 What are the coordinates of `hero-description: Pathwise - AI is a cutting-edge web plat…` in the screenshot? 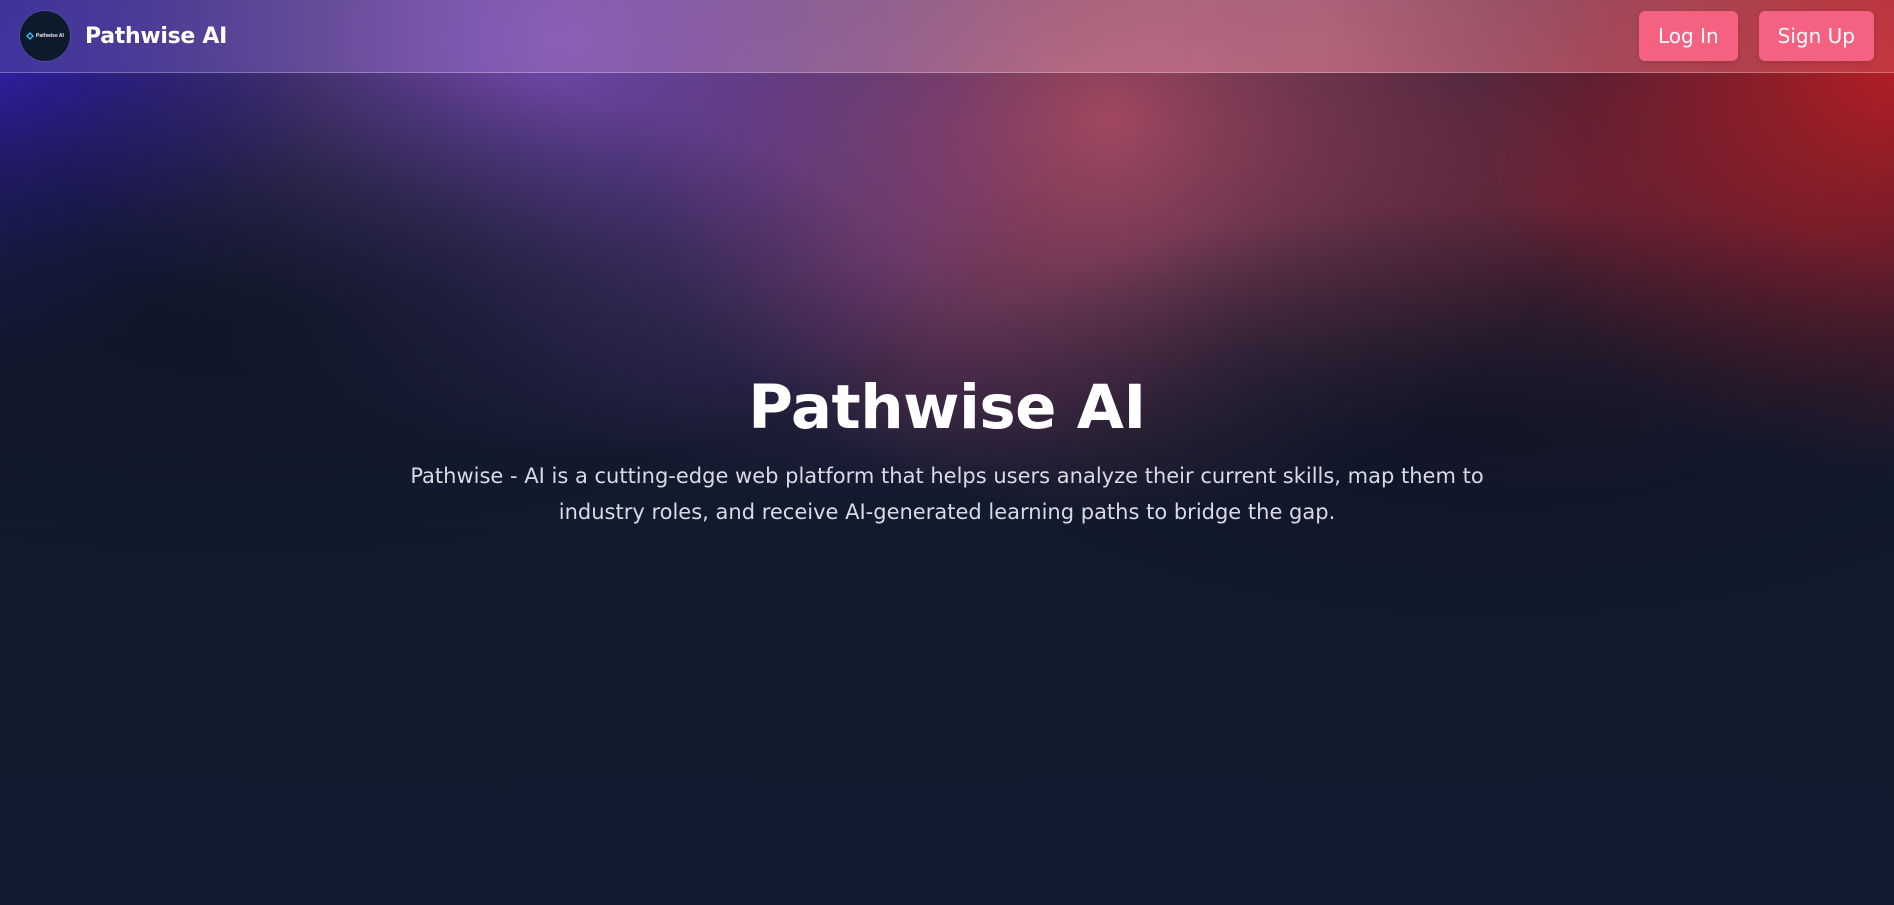 It's located at (947, 494).